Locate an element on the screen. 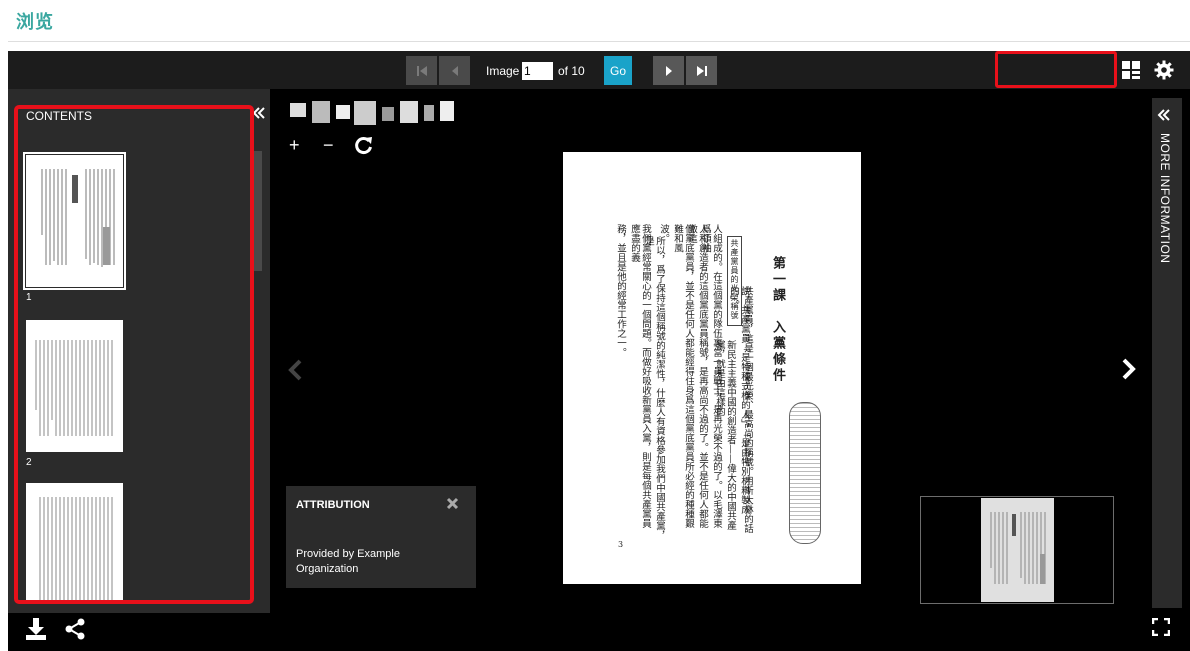 The height and width of the screenshot is (651, 1190). go-button: Go is located at coordinates (618, 70).